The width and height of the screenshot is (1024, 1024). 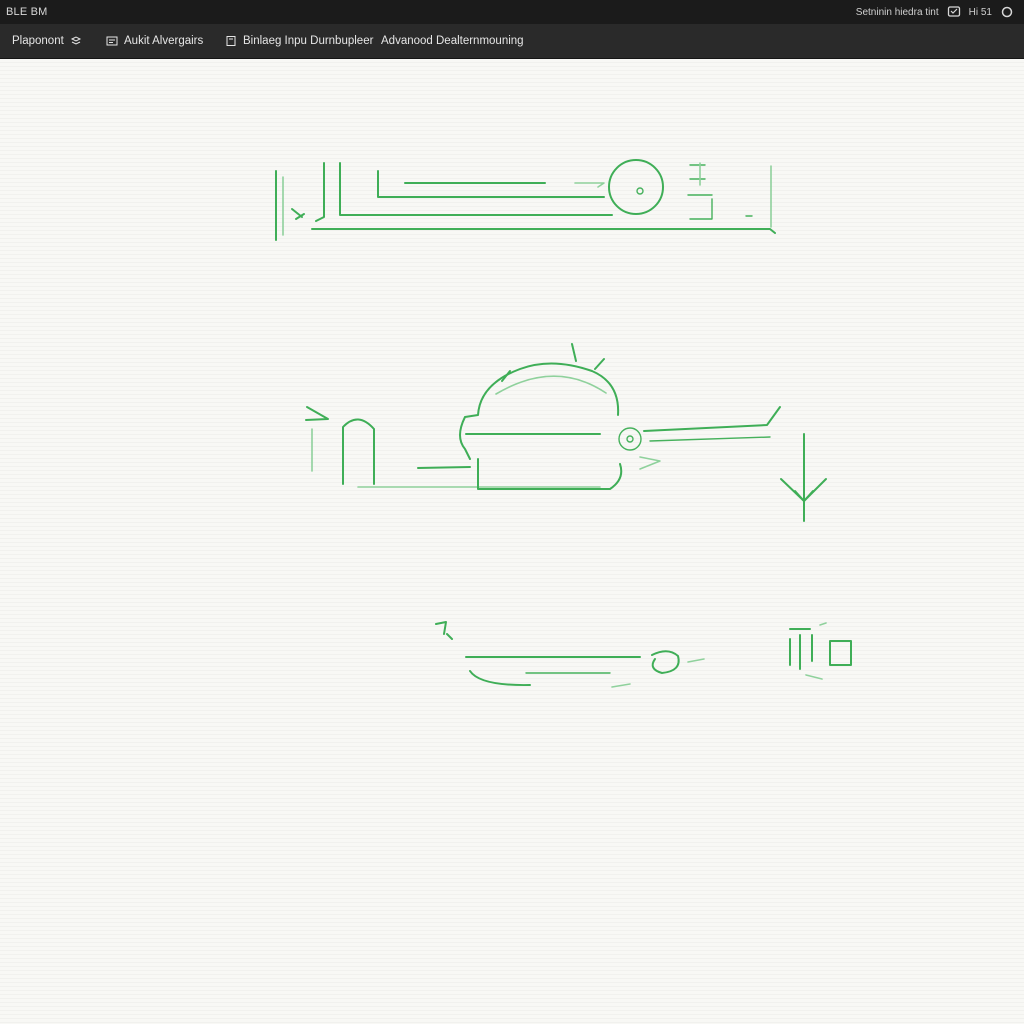 What do you see at coordinates (1007, 12) in the screenshot?
I see `power-icon` at bounding box center [1007, 12].